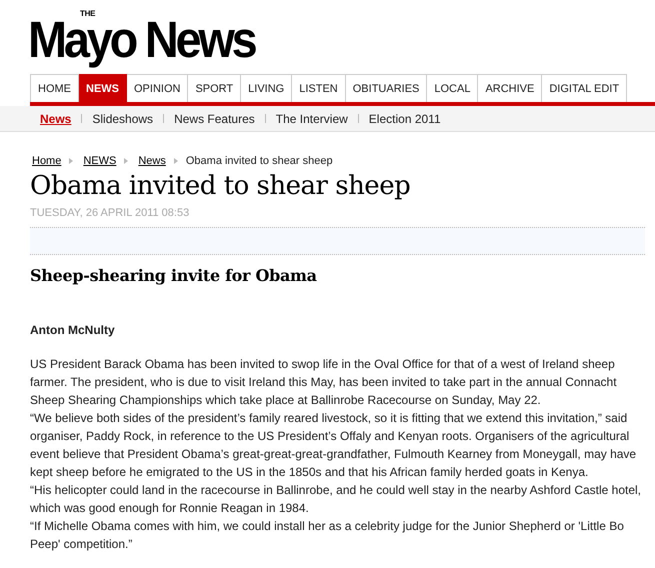  Describe the element at coordinates (510, 88) in the screenshot. I see `nav-tab: ARCHIVE` at that location.